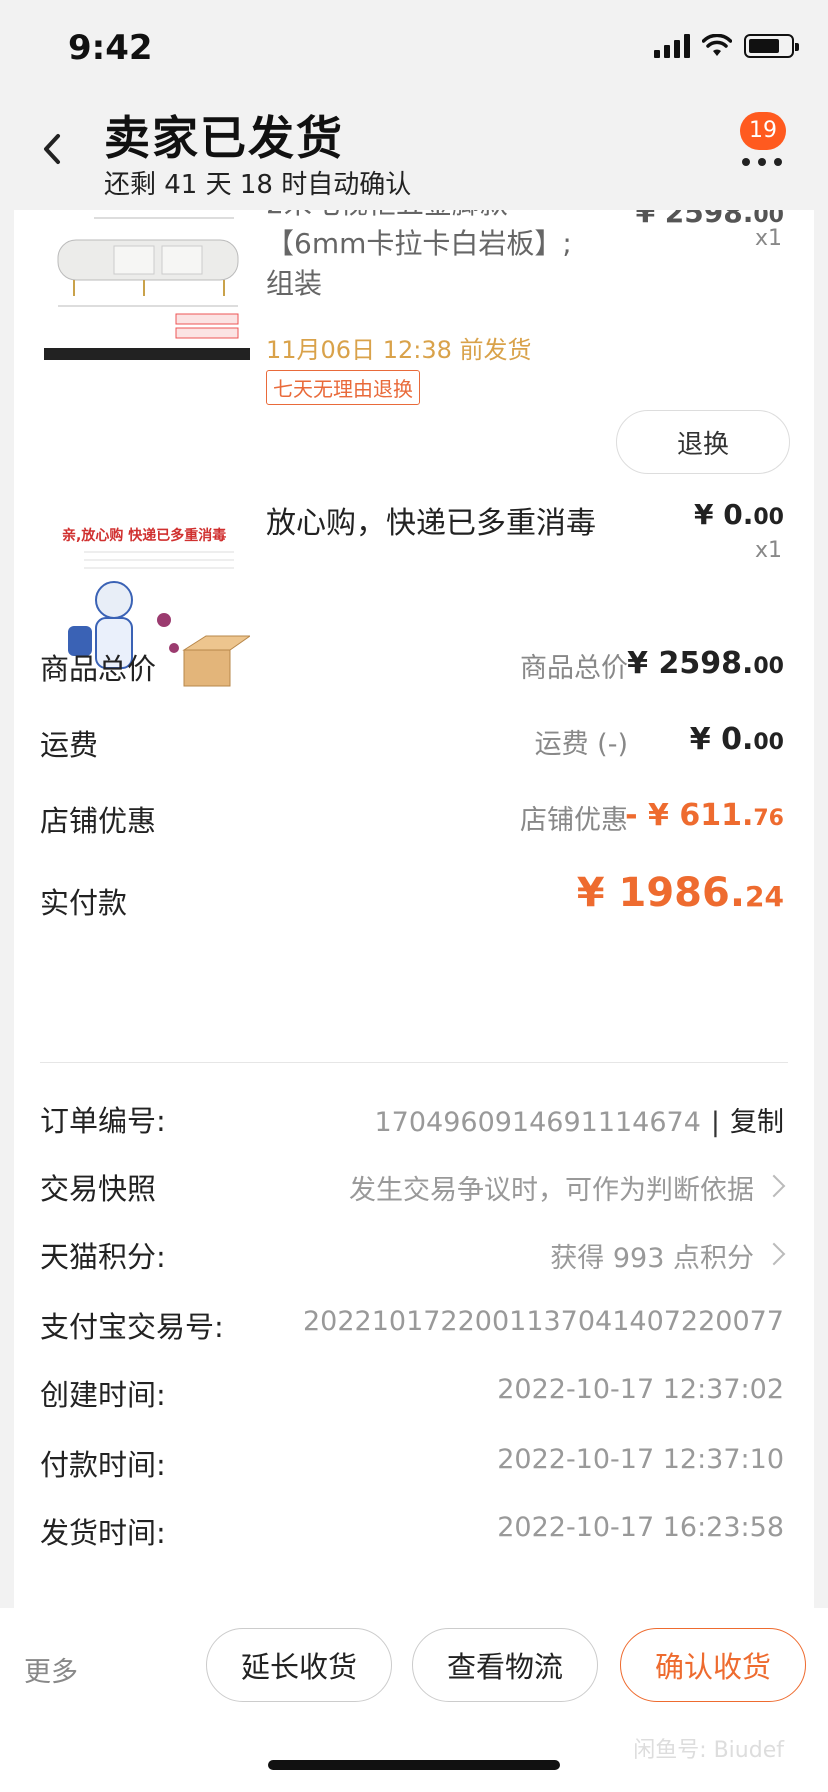  Describe the element at coordinates (505, 1665) in the screenshot. I see `view-logistics-button: 查看物流` at that location.